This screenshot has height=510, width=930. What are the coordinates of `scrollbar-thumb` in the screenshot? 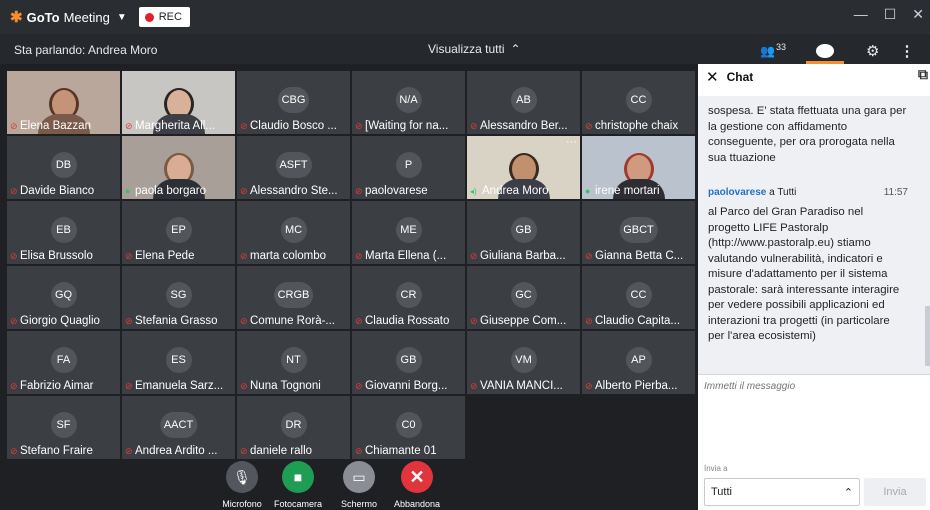 It's located at (927, 336).